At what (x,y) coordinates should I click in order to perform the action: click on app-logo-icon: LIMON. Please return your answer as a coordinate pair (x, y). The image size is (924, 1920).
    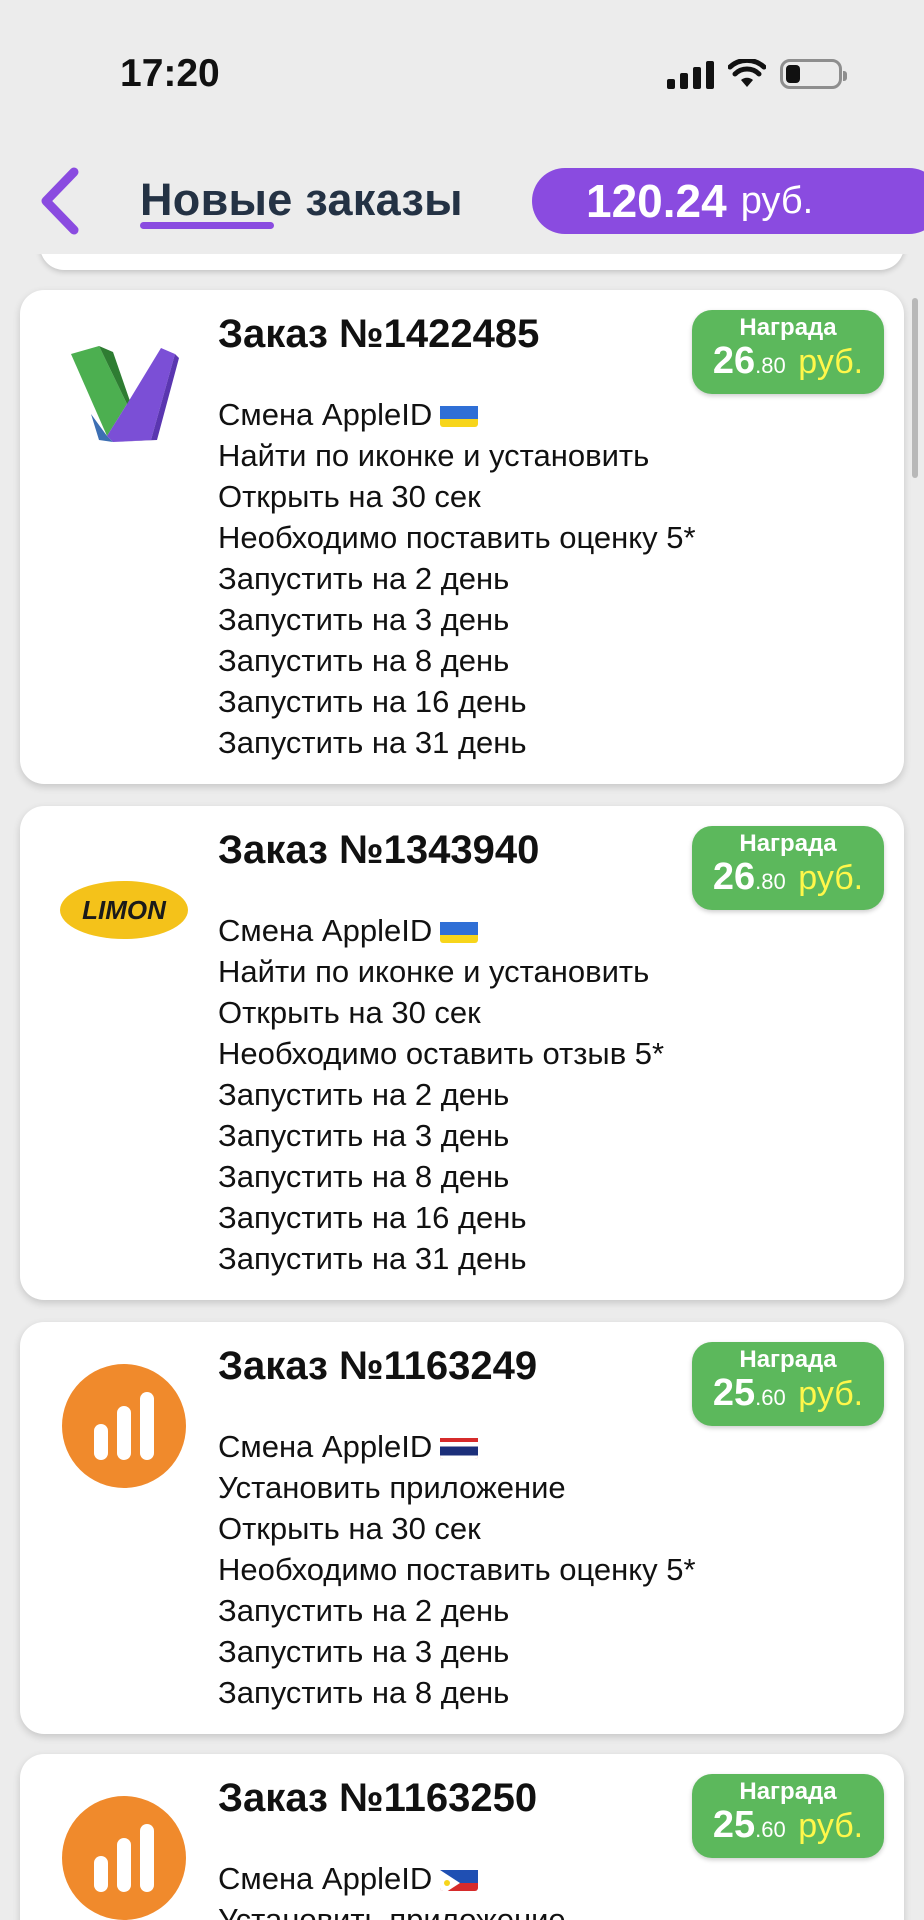
    Looking at the image, I should click on (124, 910).